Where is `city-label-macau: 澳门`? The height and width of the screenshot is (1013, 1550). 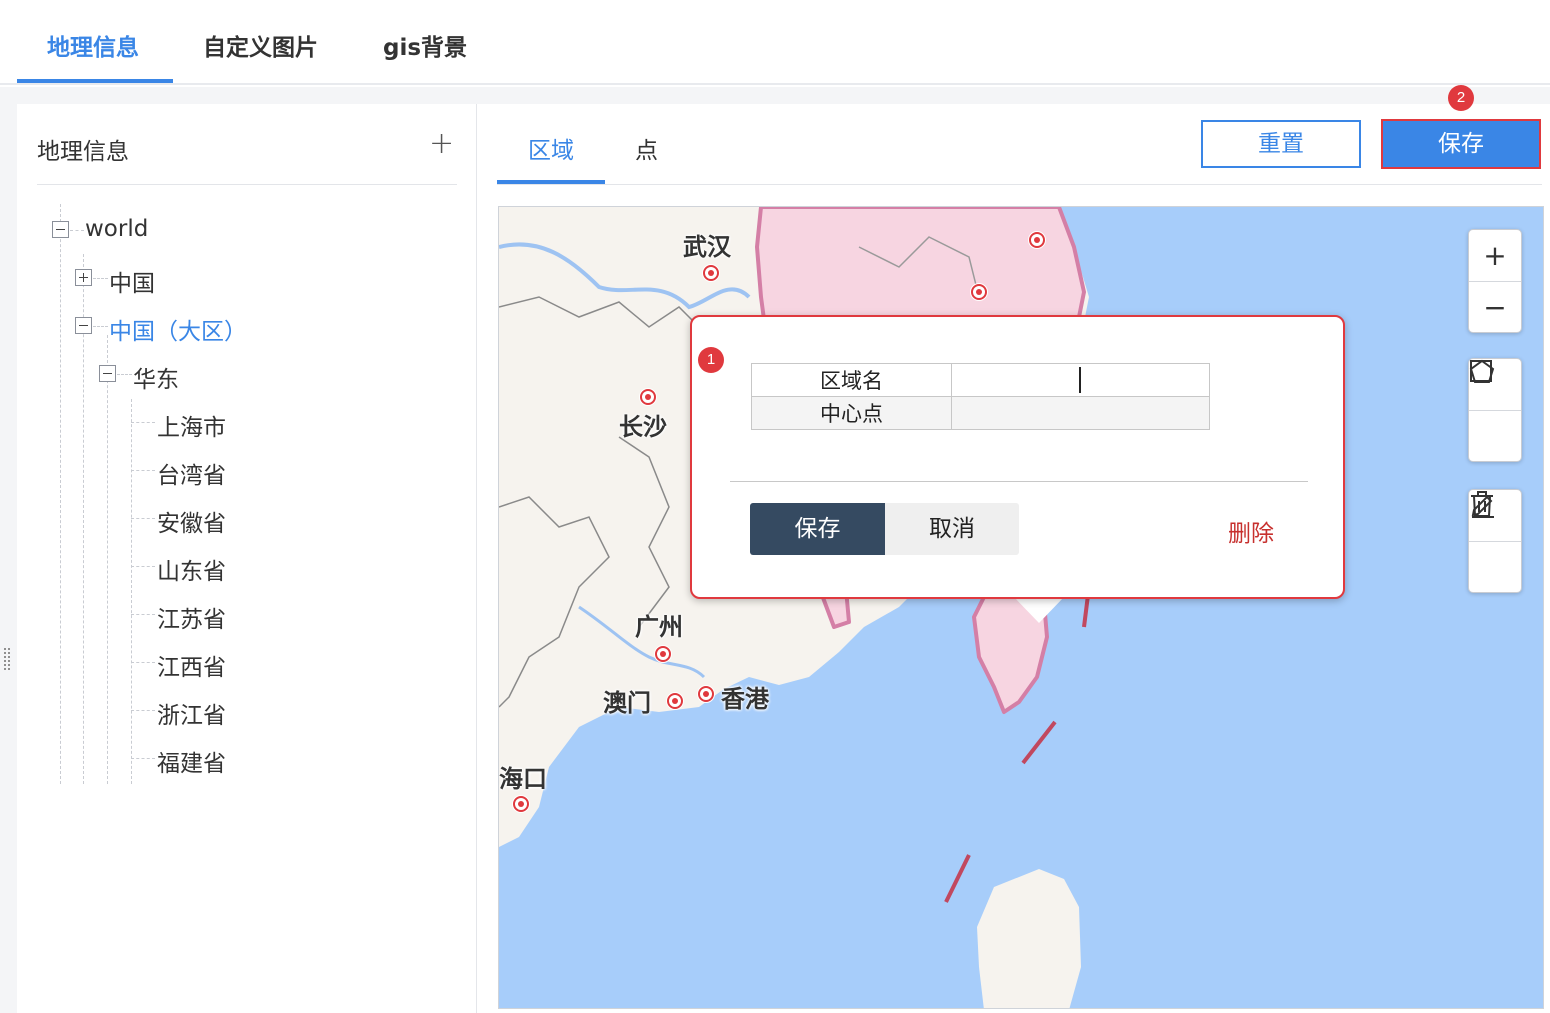
city-label-macau: 澳门 is located at coordinates (627, 703).